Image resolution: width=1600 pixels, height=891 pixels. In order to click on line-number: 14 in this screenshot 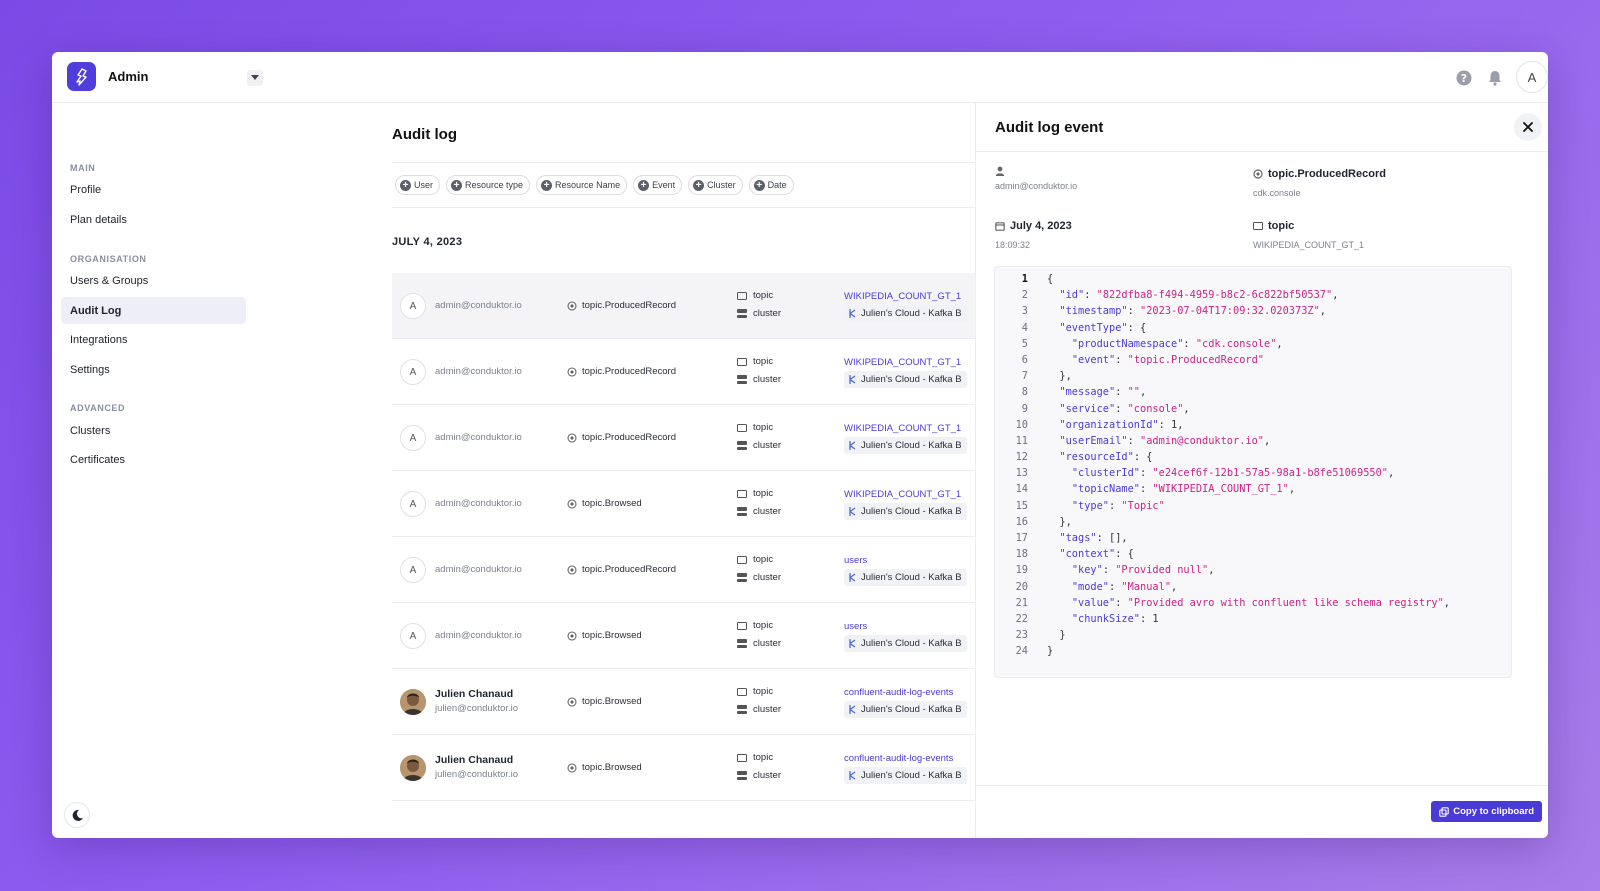, I will do `click(1021, 489)`.